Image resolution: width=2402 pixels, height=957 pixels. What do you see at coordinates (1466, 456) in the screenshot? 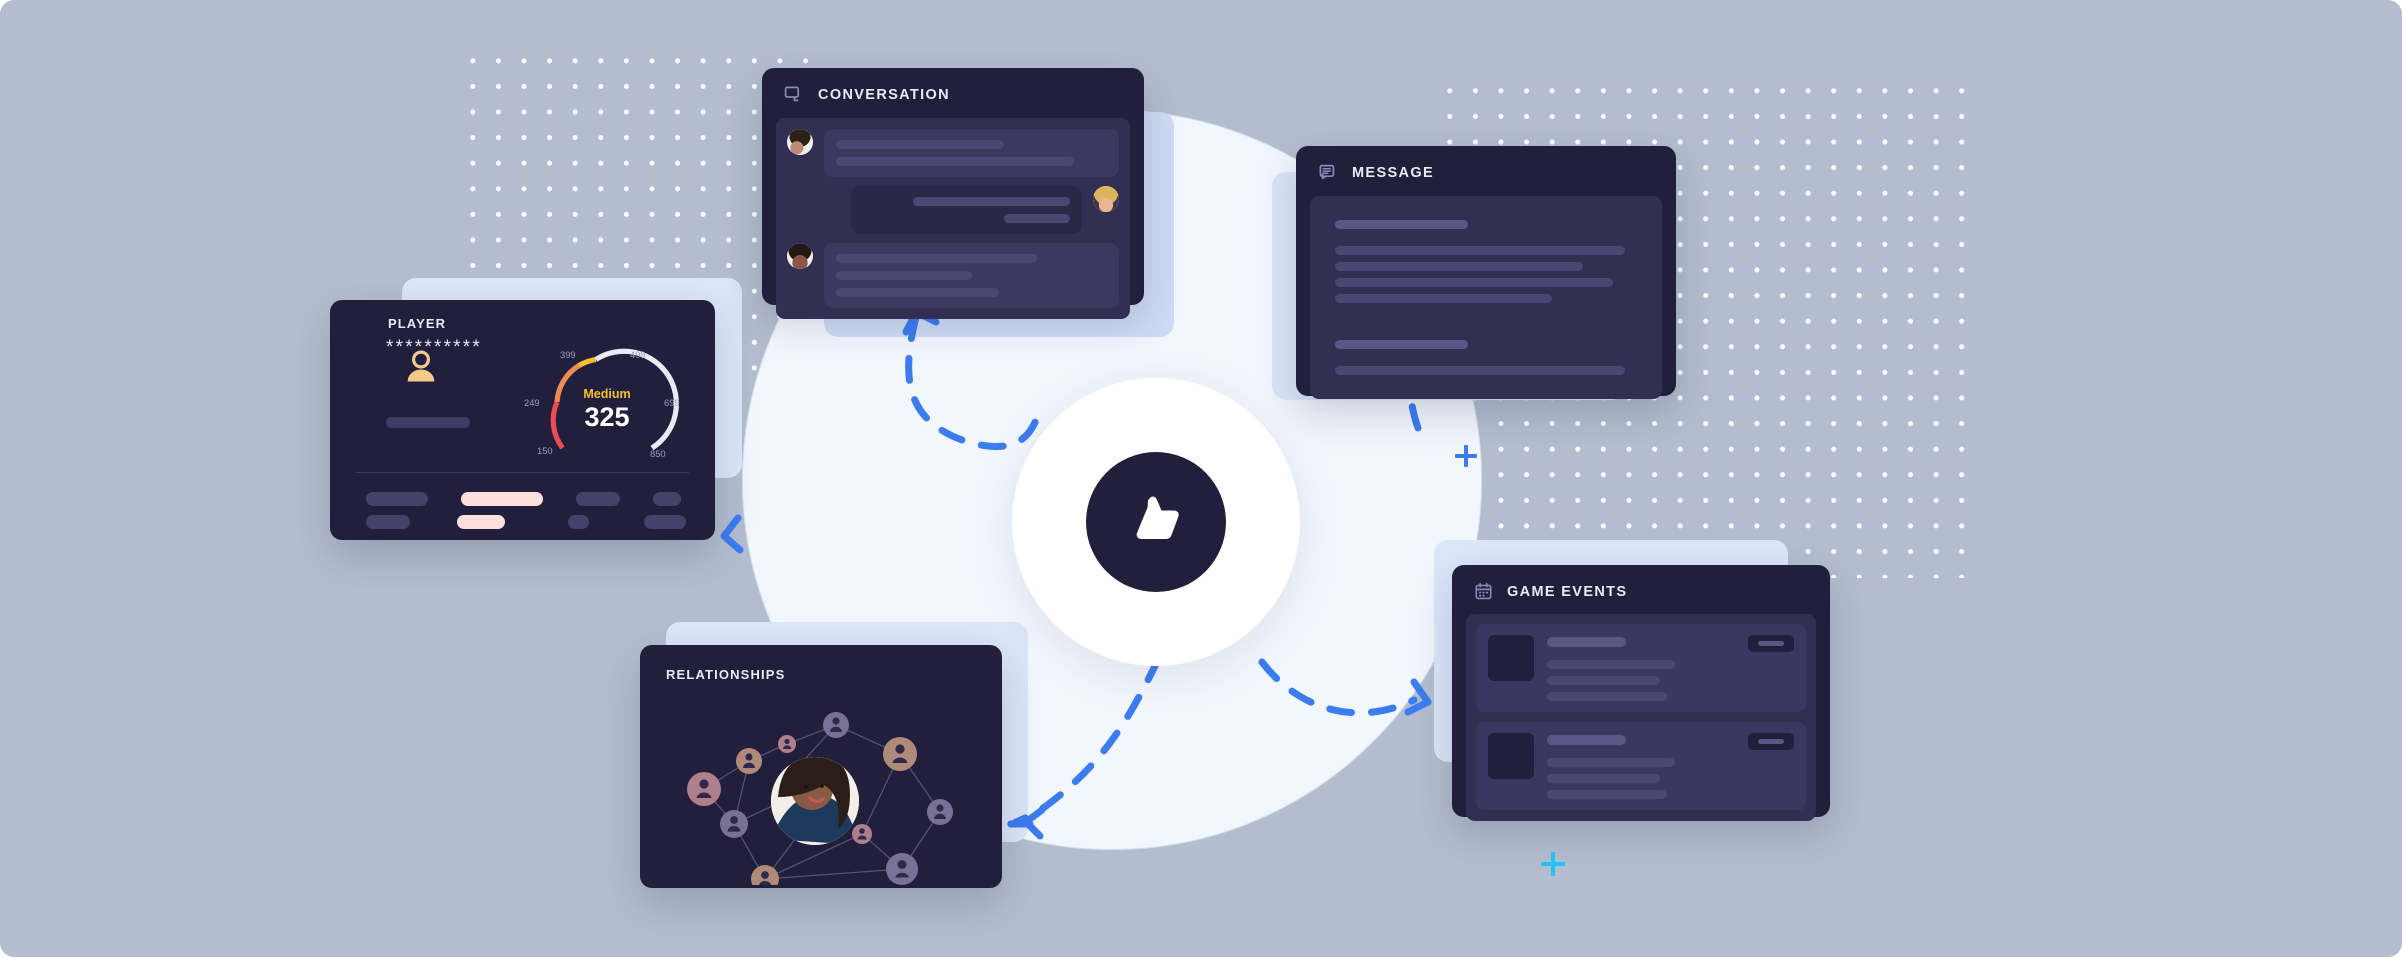
I see `plus-marker-blue` at bounding box center [1466, 456].